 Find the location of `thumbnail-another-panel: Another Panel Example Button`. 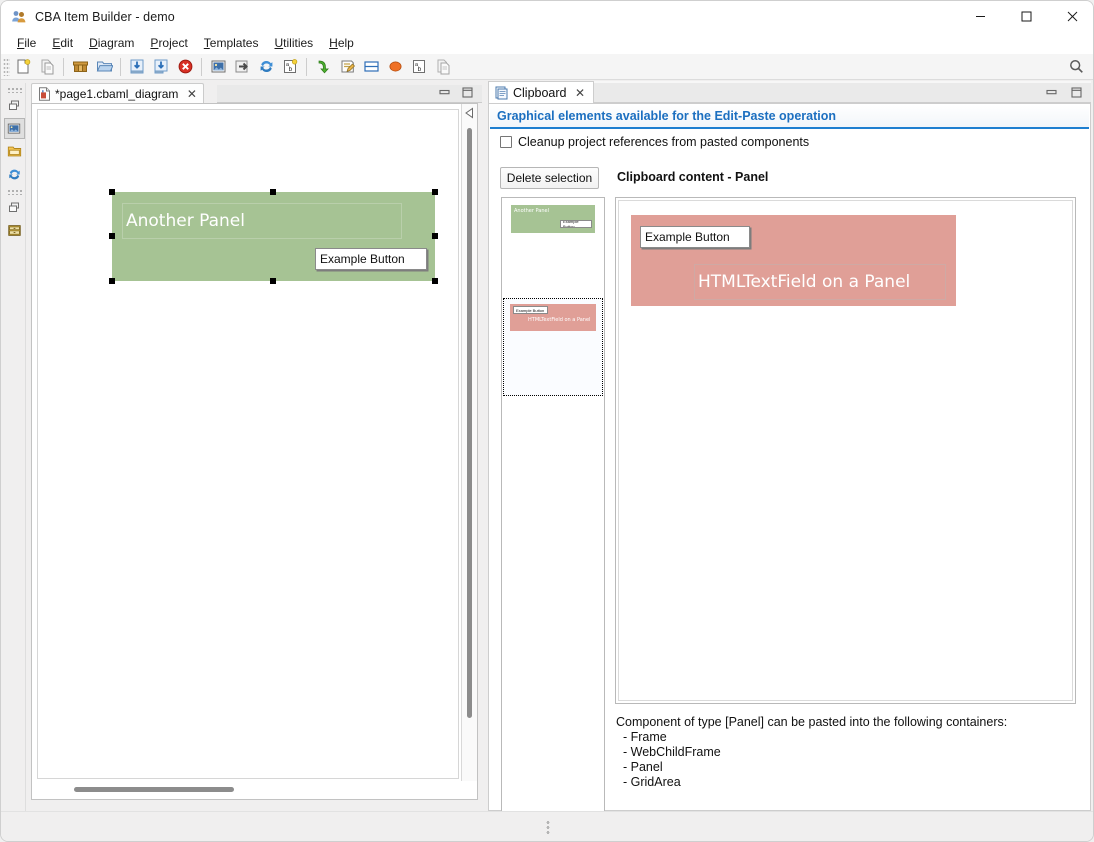

thumbnail-another-panel: Another Panel Example Button is located at coordinates (553, 248).